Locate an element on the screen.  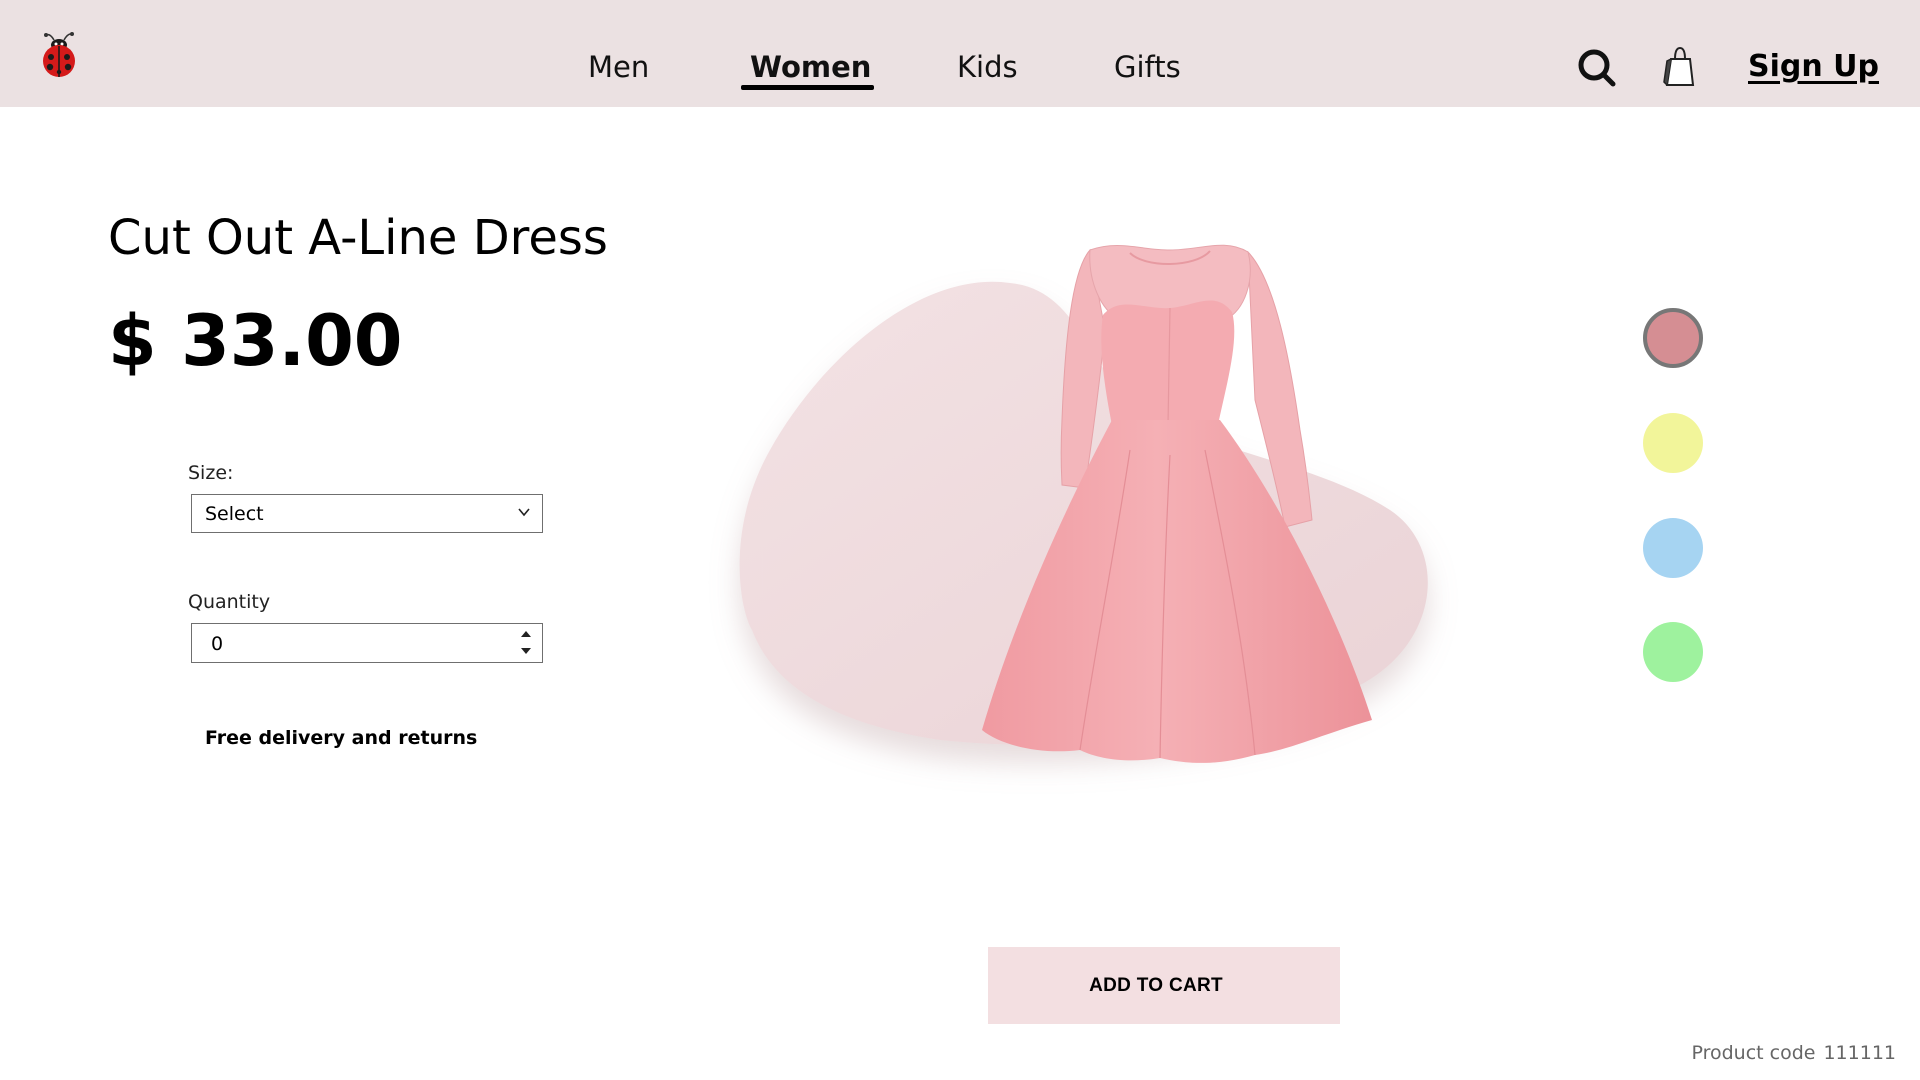
product-code: Product code 111111 is located at coordinates (1793, 1053).